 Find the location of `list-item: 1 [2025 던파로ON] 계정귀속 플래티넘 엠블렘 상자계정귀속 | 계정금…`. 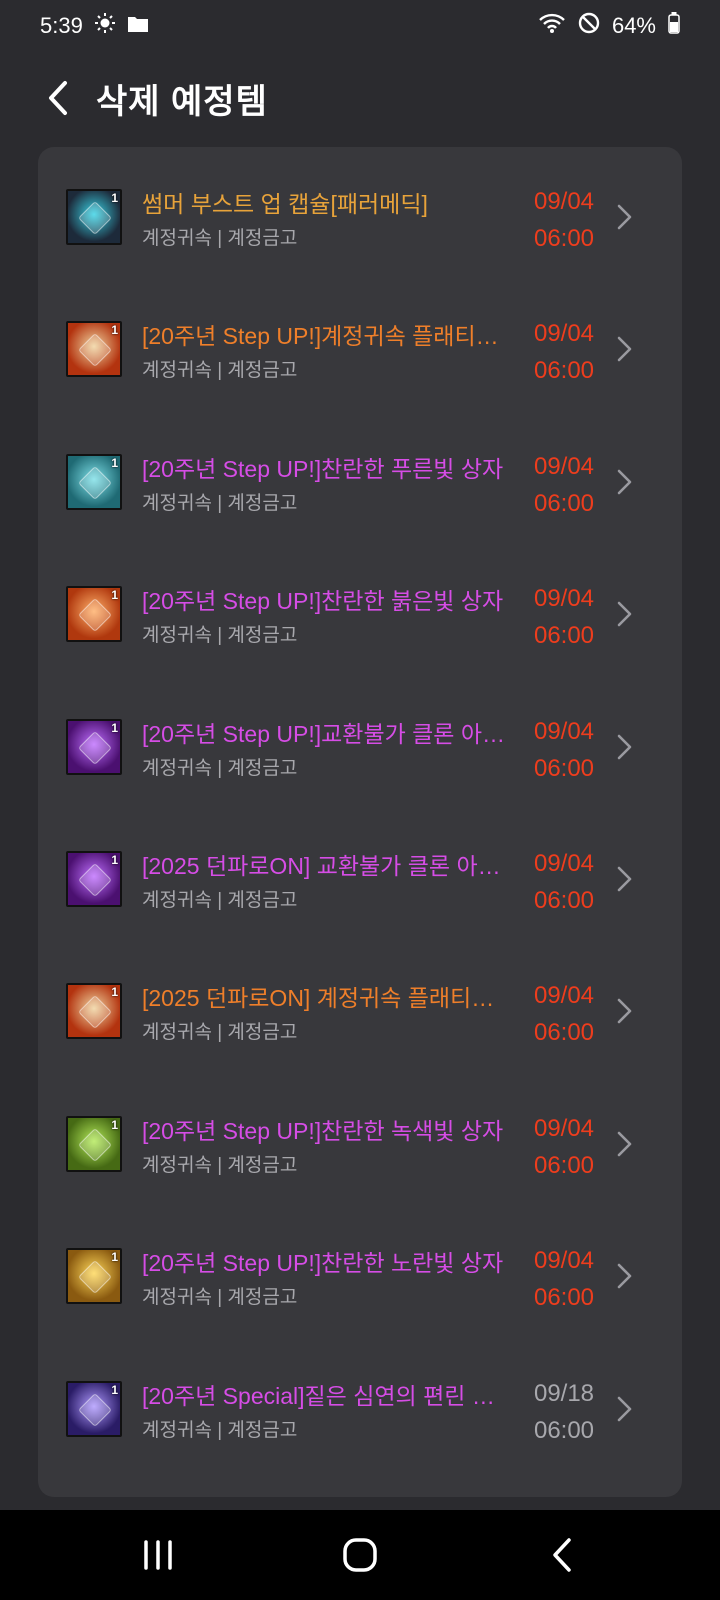

list-item: 1 [2025 던파로ON] 계정귀속 플래티넘 엠블렘 상자계정귀속 | 계정금… is located at coordinates (360, 1010).